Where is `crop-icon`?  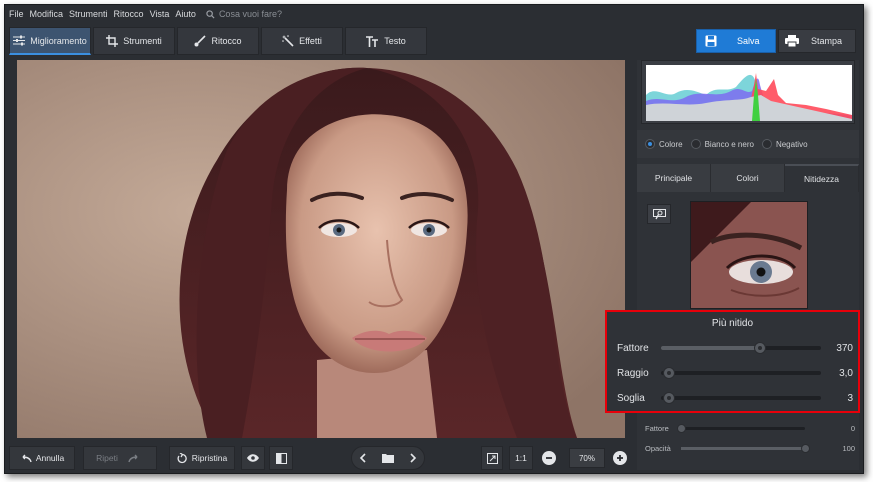 crop-icon is located at coordinates (112, 41).